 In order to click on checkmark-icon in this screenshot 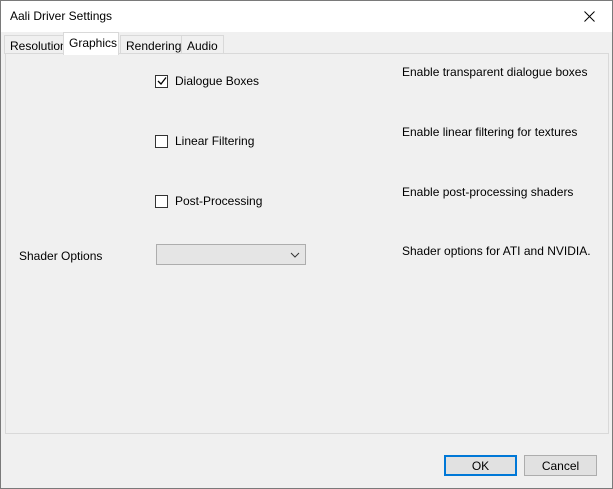, I will do `click(162, 81)`.